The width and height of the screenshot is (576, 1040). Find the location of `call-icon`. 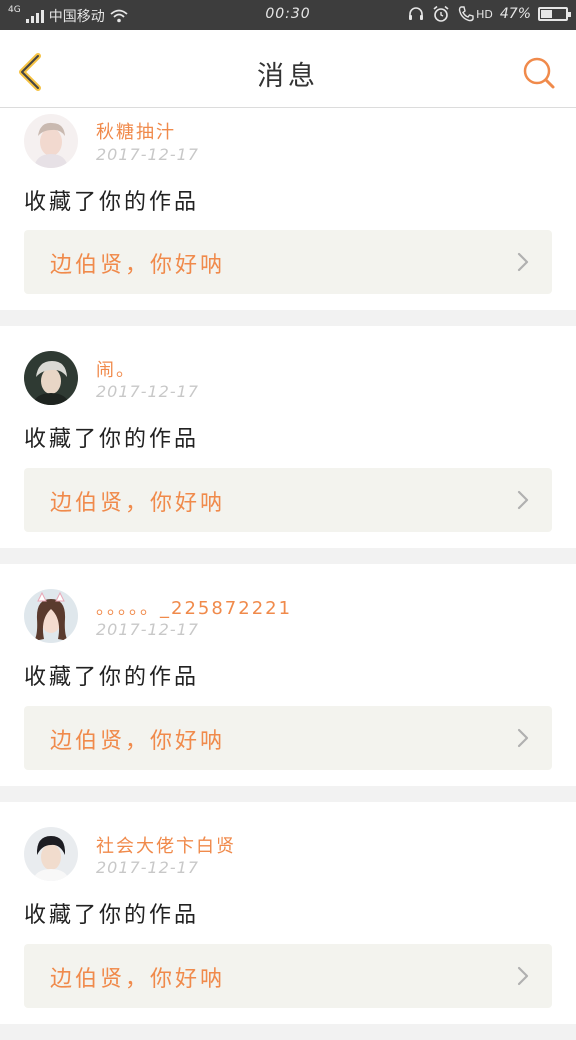

call-icon is located at coordinates (466, 14).